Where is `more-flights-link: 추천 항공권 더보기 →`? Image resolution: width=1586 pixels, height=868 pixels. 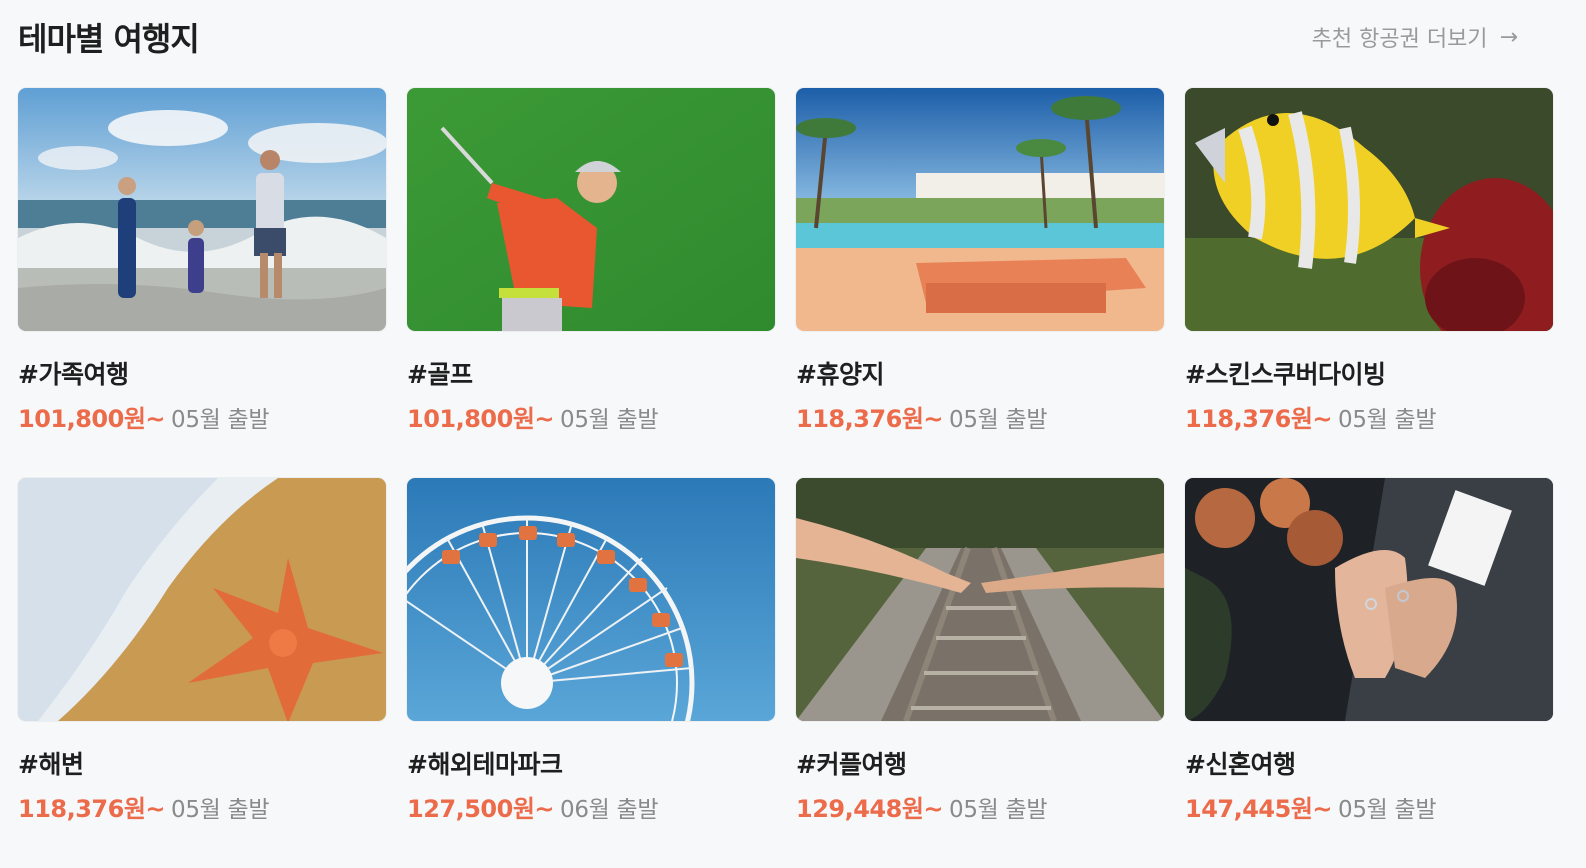 more-flights-link: 추천 항공권 더보기 → is located at coordinates (1415, 37).